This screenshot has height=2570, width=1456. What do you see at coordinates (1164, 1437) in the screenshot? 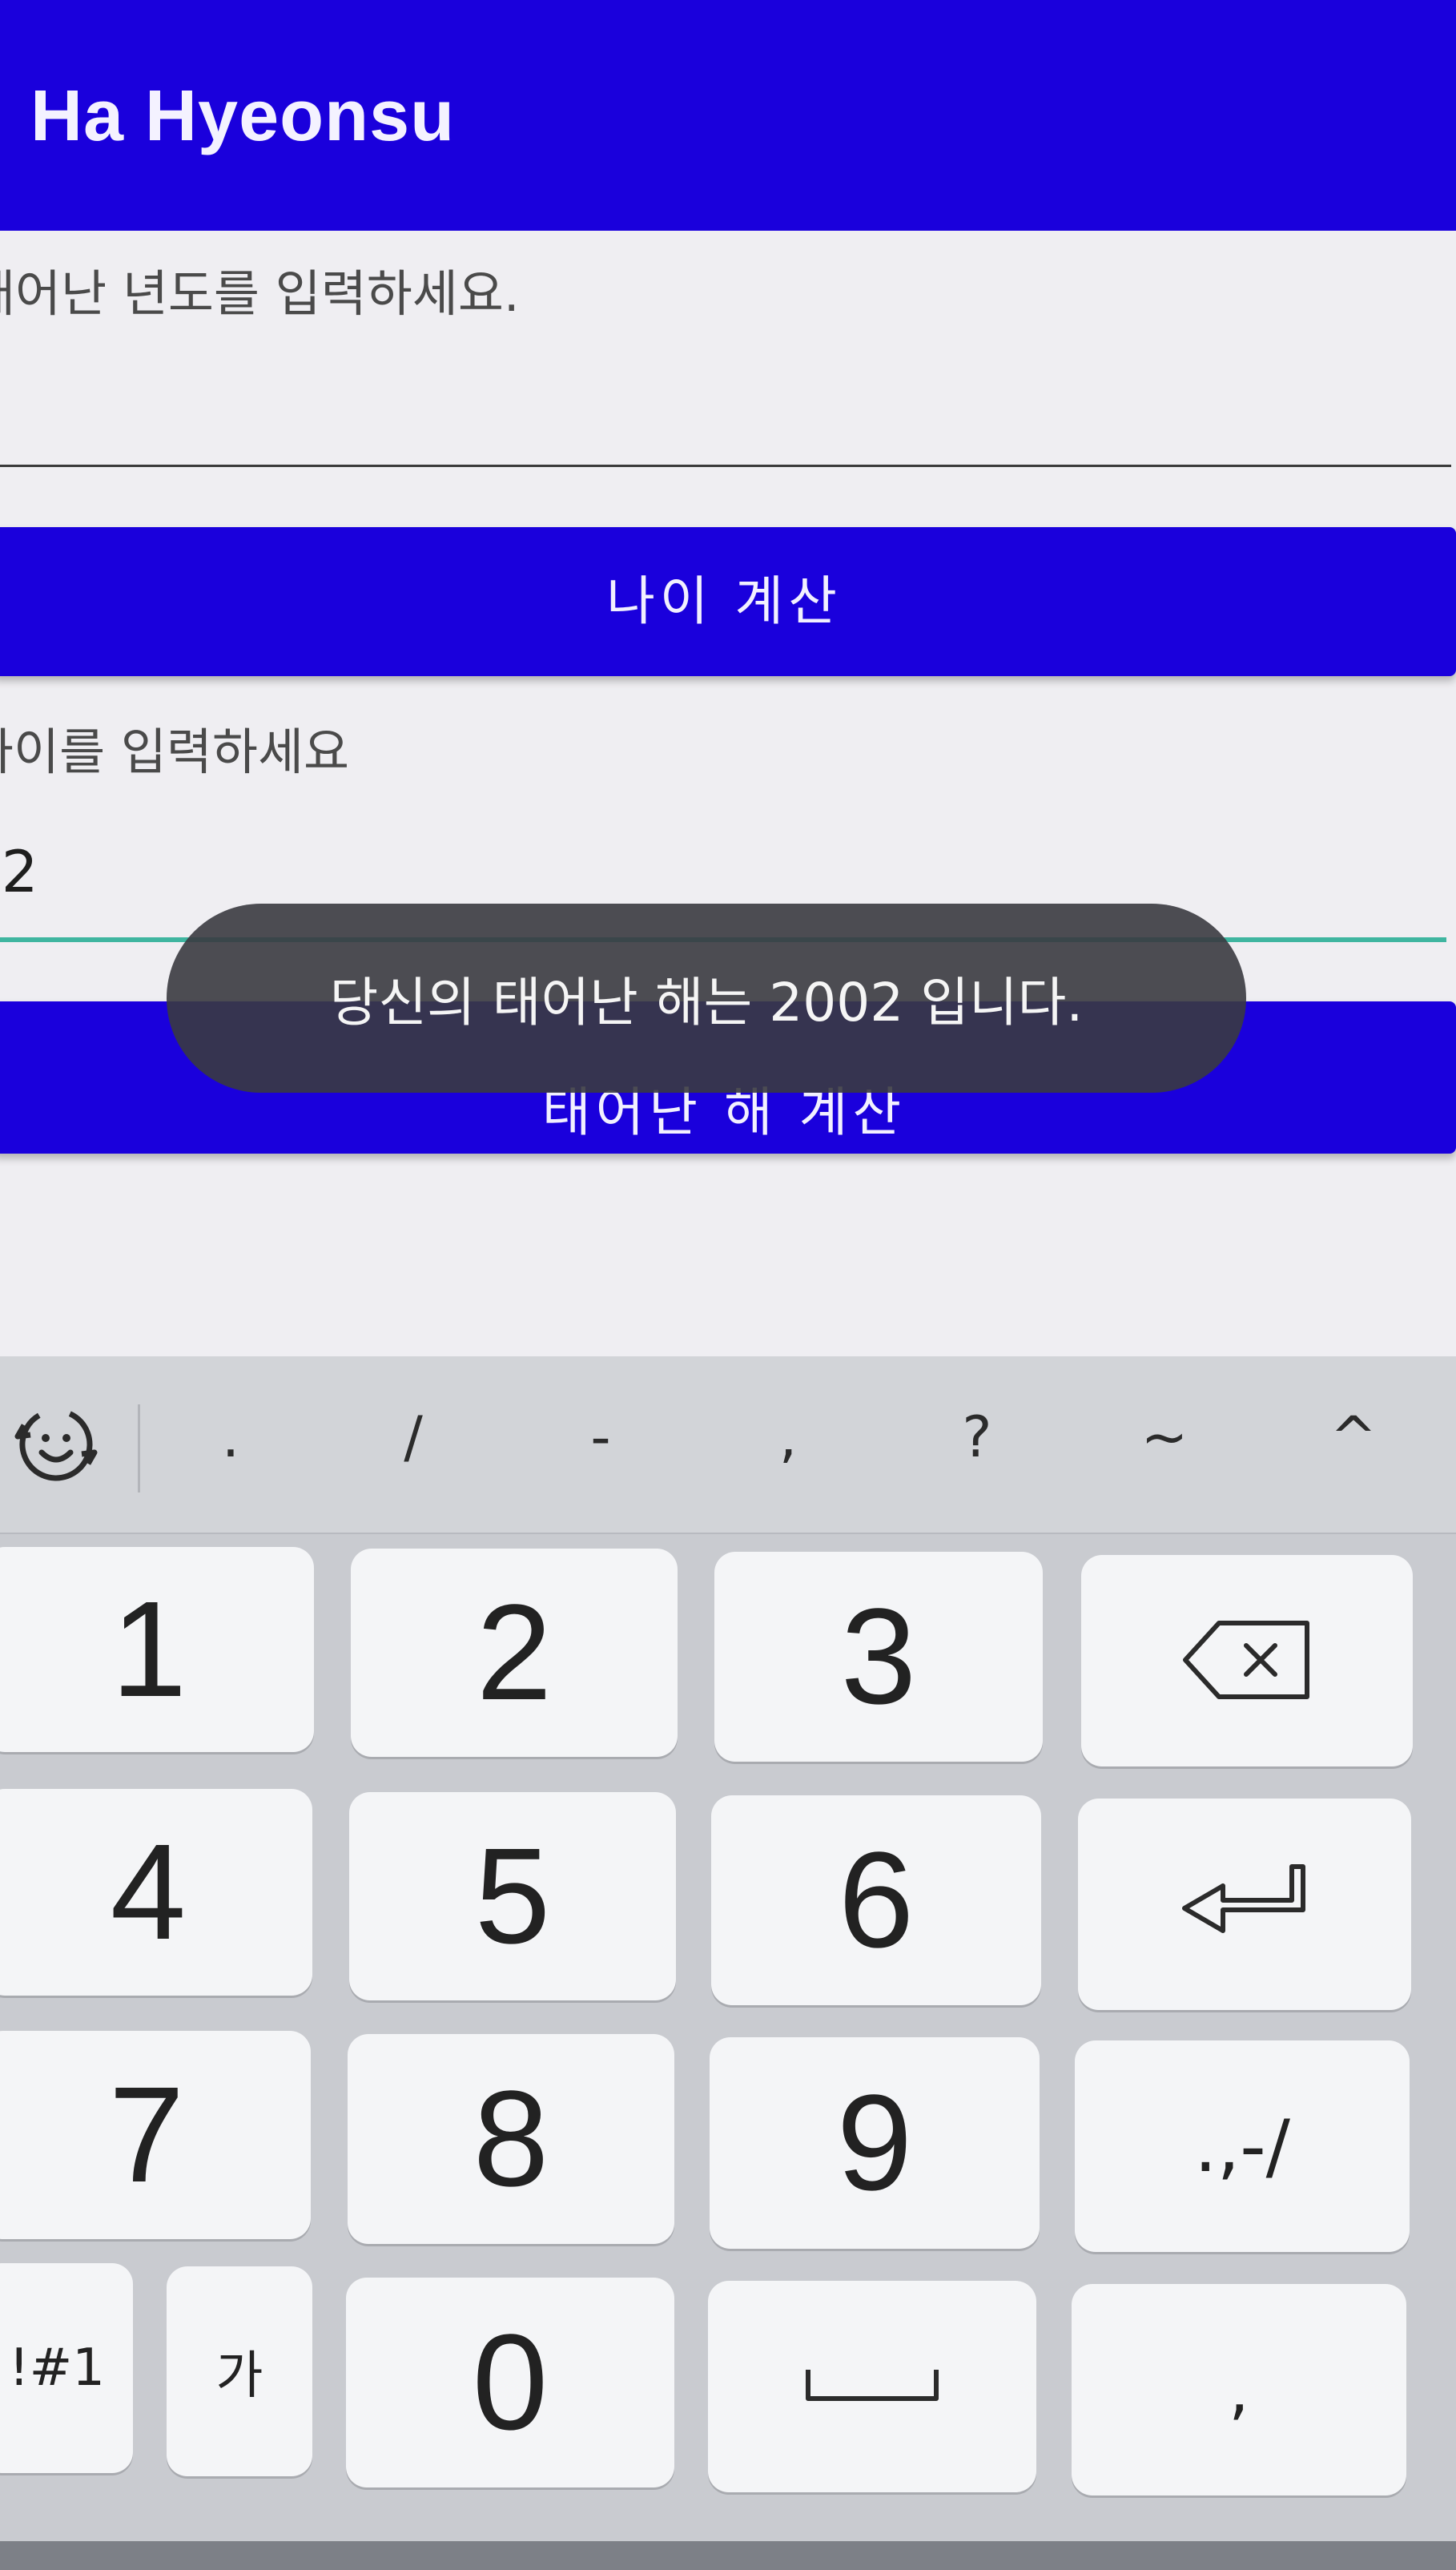
I see `symbol-key-tilde: ~` at bounding box center [1164, 1437].